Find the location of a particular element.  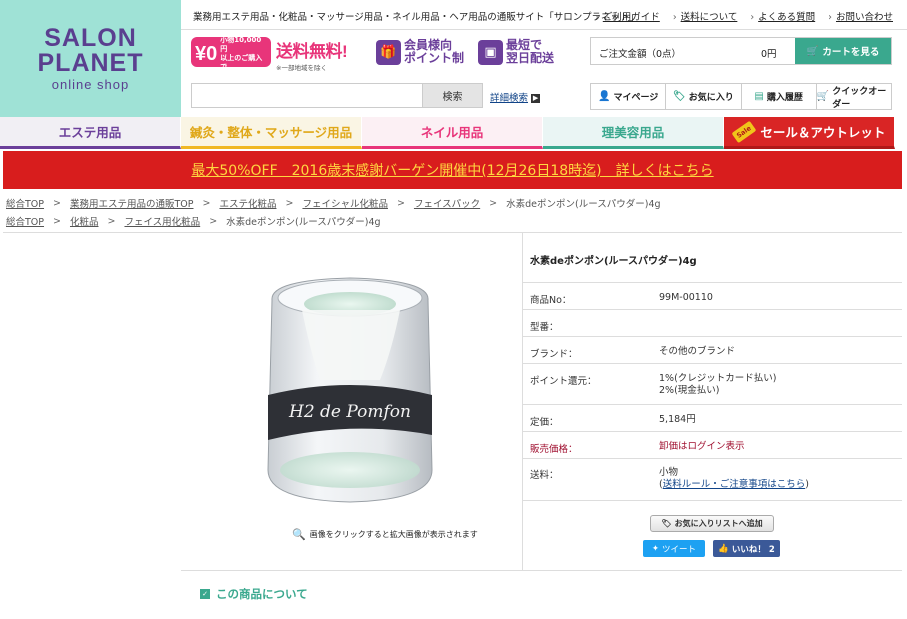

delivery-line1: 最短で is located at coordinates (524, 45).